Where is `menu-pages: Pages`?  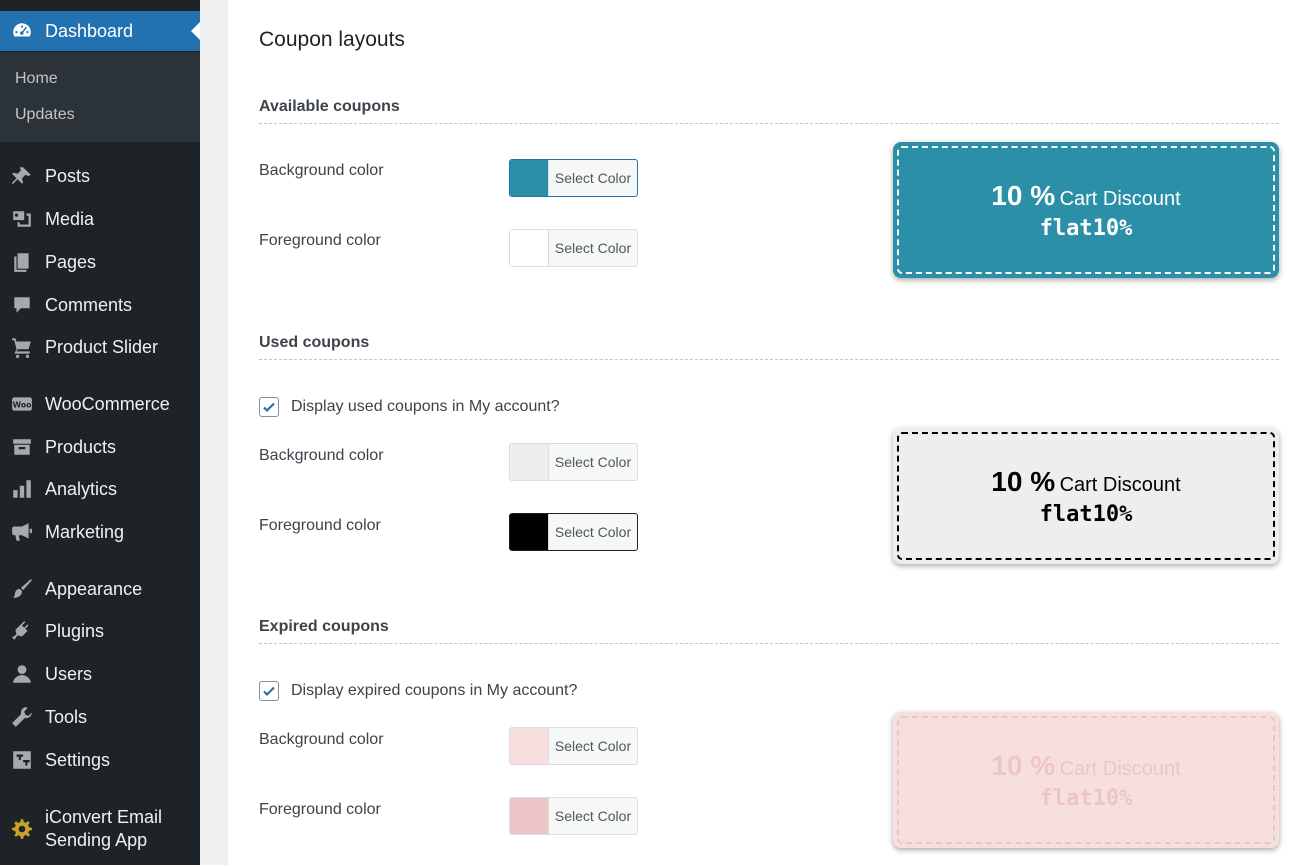
menu-pages: Pages is located at coordinates (100, 262).